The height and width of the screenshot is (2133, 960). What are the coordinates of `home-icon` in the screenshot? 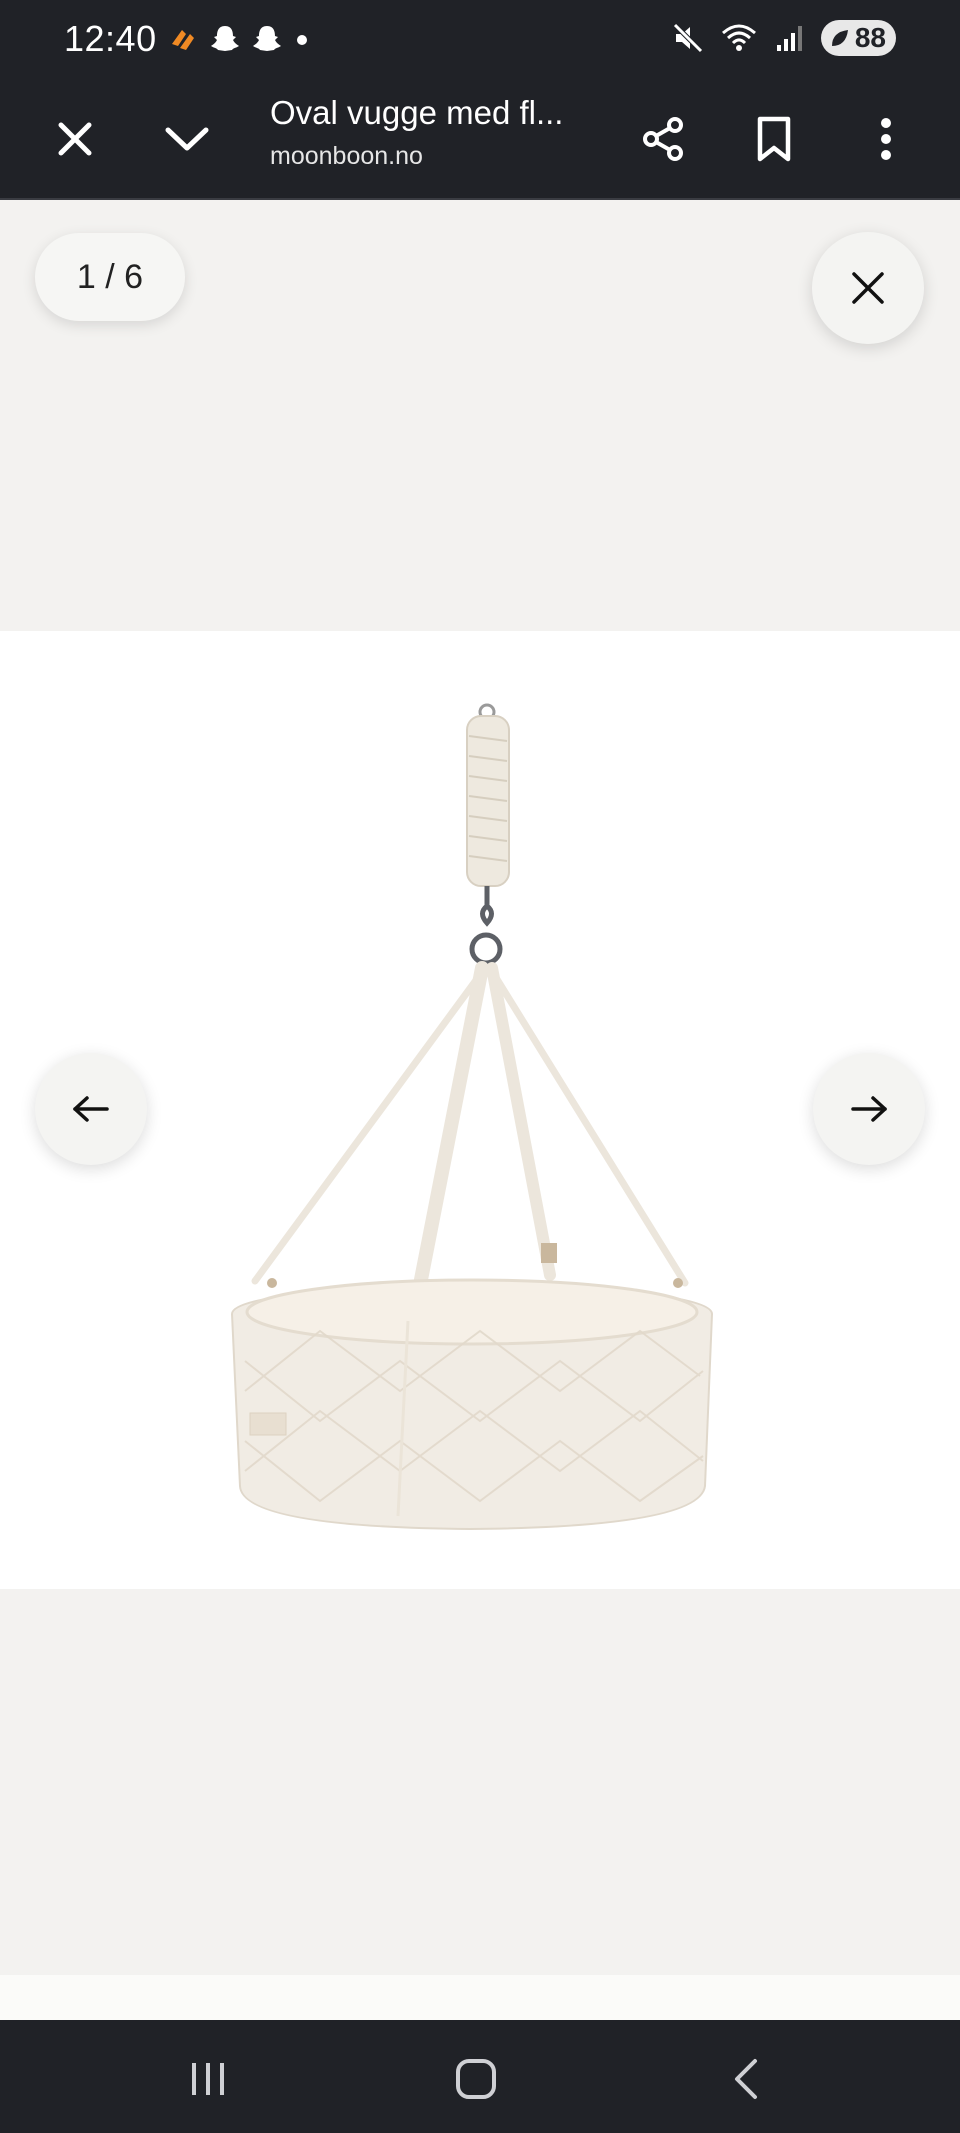 It's located at (476, 2079).